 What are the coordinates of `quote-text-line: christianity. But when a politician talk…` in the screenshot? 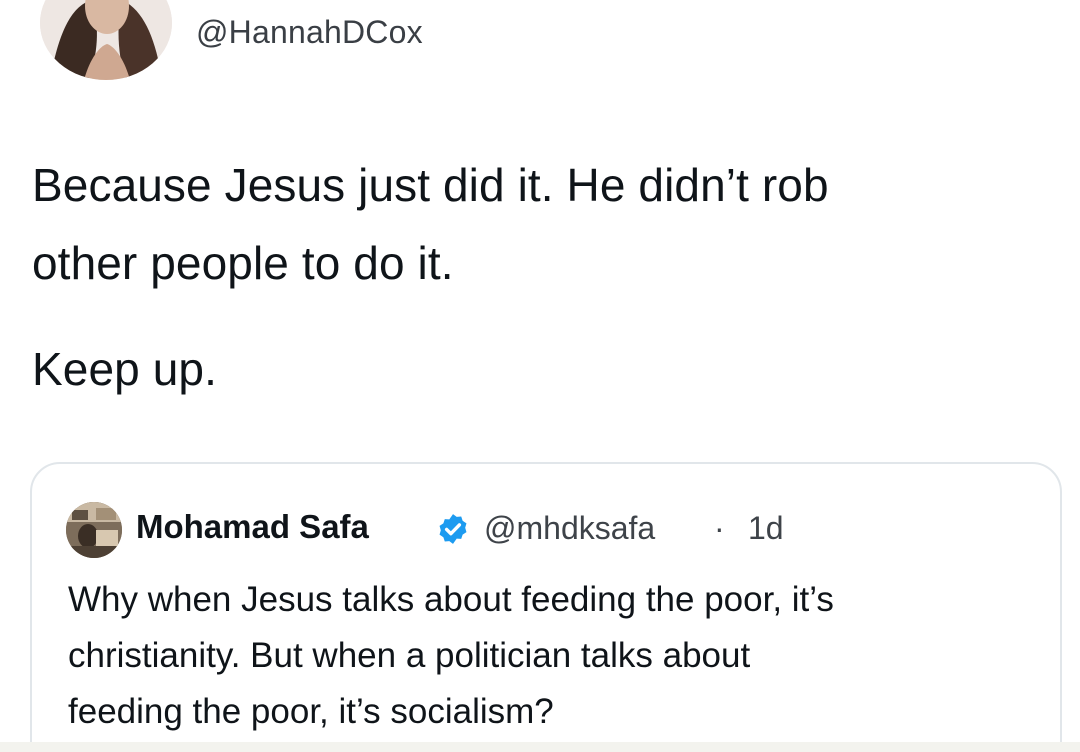 It's located at (409, 655).